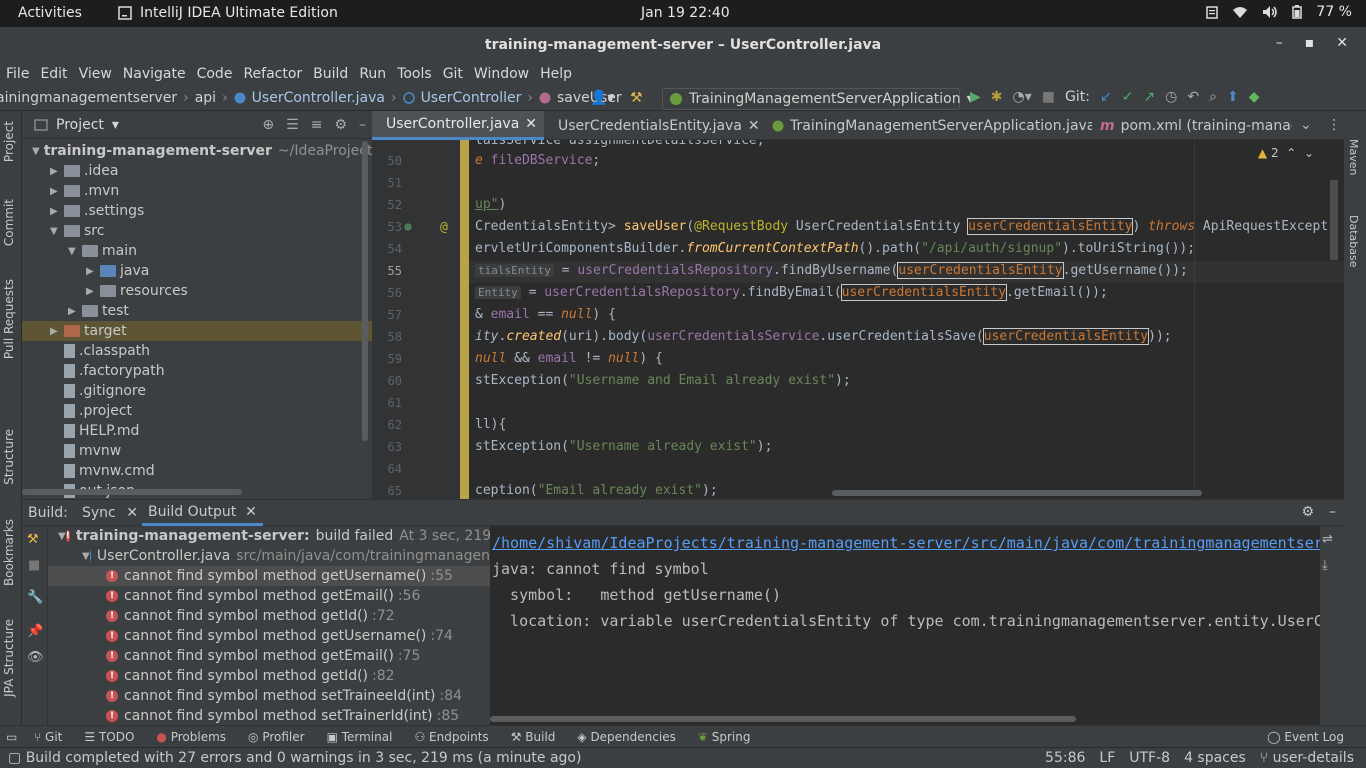  What do you see at coordinates (1305, 737) in the screenshot?
I see `event-log-button: ◯ Event Log` at bounding box center [1305, 737].